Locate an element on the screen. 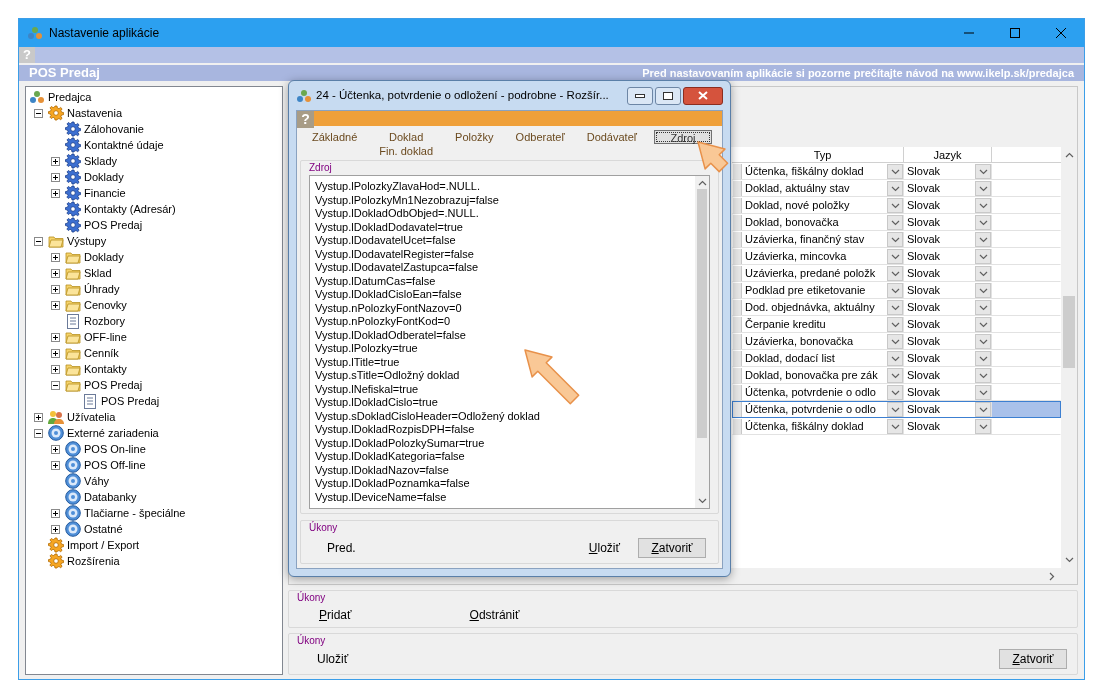 Image resolution: width=1104 pixels, height=698 pixels. maximize-icon is located at coordinates (1015, 33).